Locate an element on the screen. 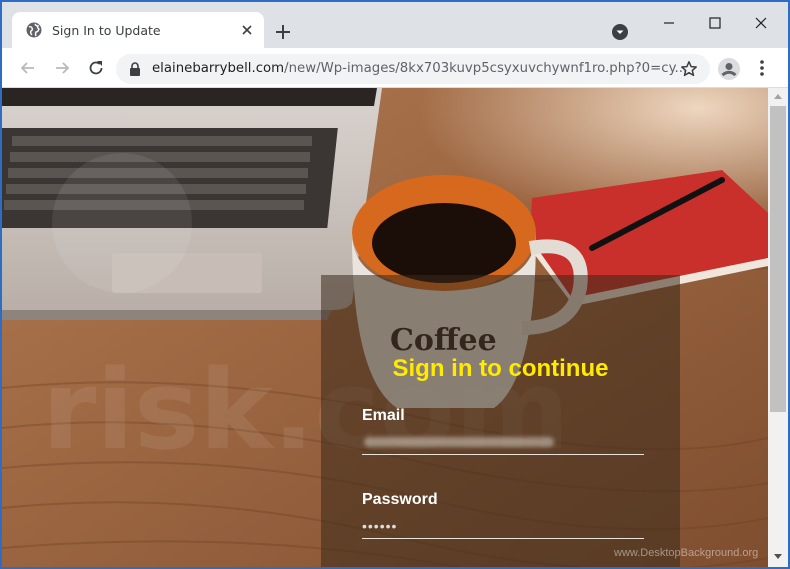 The image size is (790, 569). form-title: Sign in to continue is located at coordinates (500, 368).